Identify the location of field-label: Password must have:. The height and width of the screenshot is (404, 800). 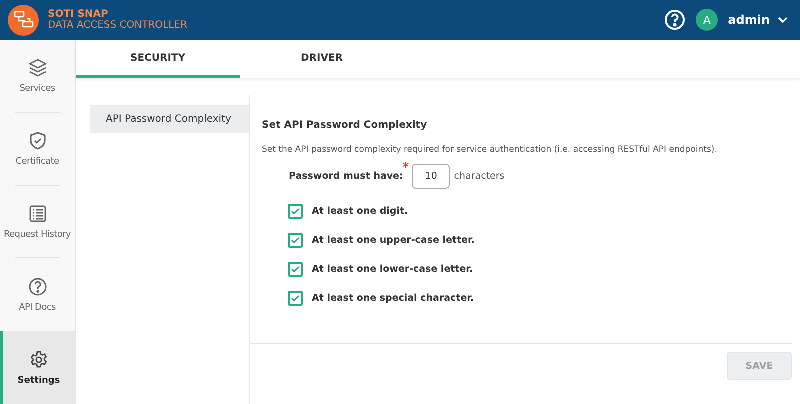
(346, 176).